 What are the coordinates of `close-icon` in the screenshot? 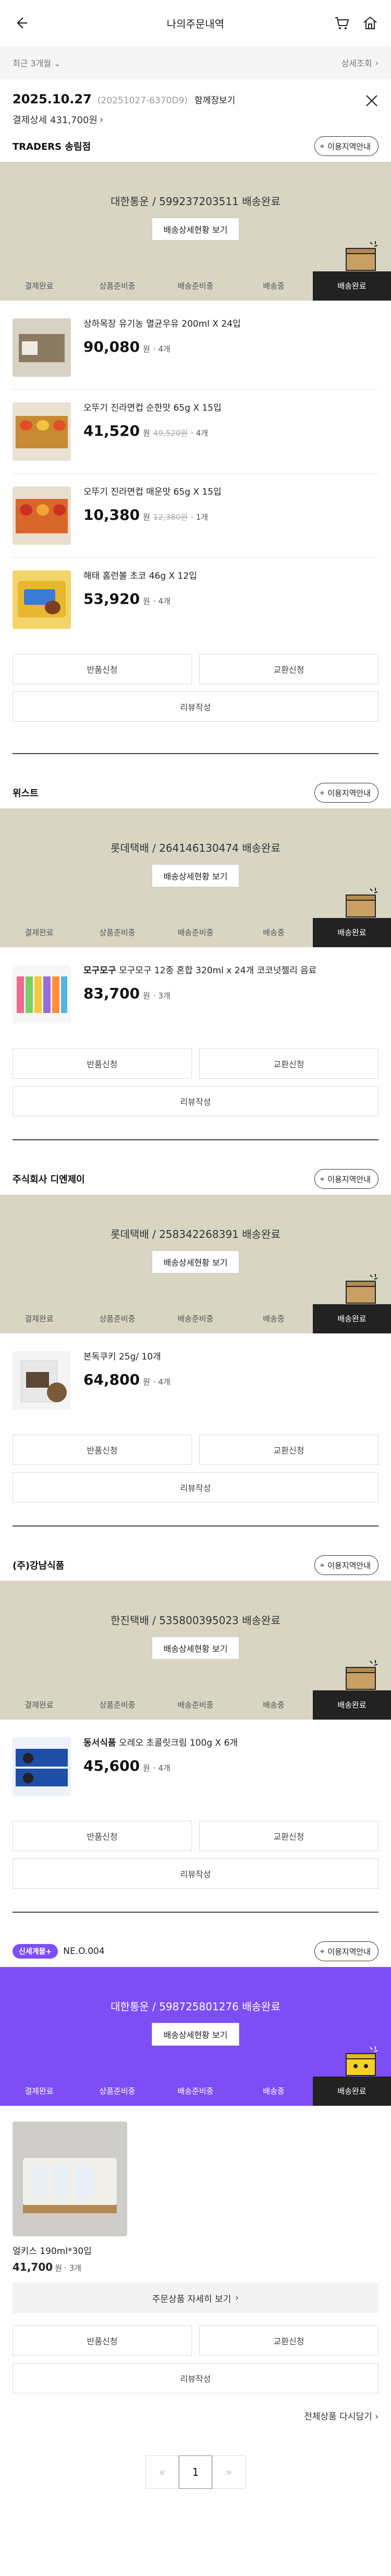 It's located at (371, 102).